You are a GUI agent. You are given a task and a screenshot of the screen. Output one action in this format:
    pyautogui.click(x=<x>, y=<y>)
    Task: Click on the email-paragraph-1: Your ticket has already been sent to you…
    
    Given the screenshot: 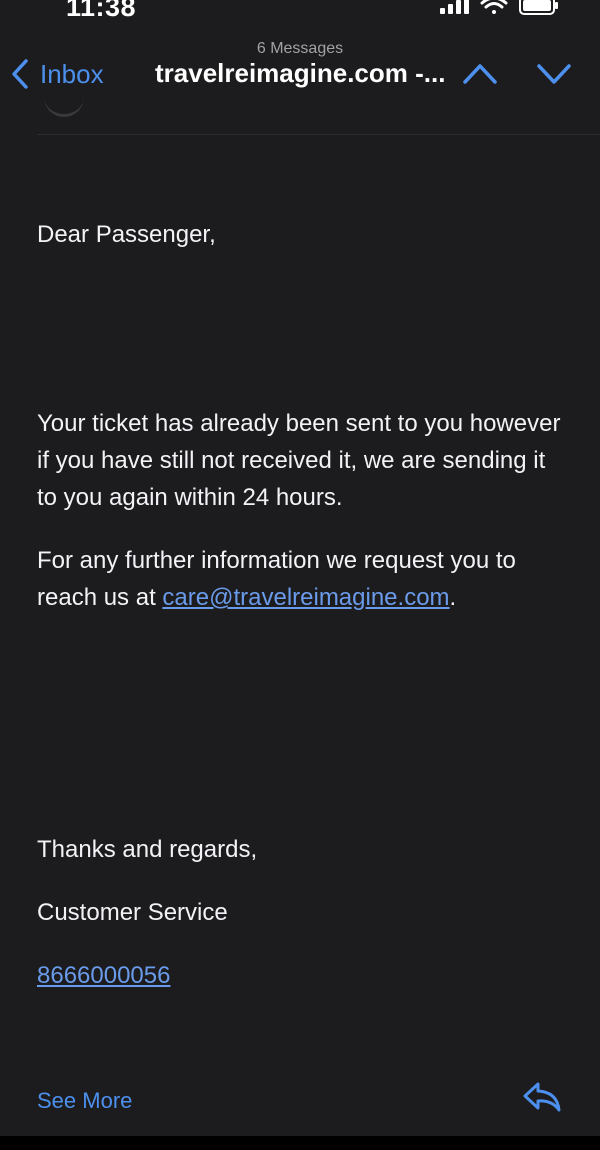 What is the action you would take?
    pyautogui.click(x=299, y=460)
    